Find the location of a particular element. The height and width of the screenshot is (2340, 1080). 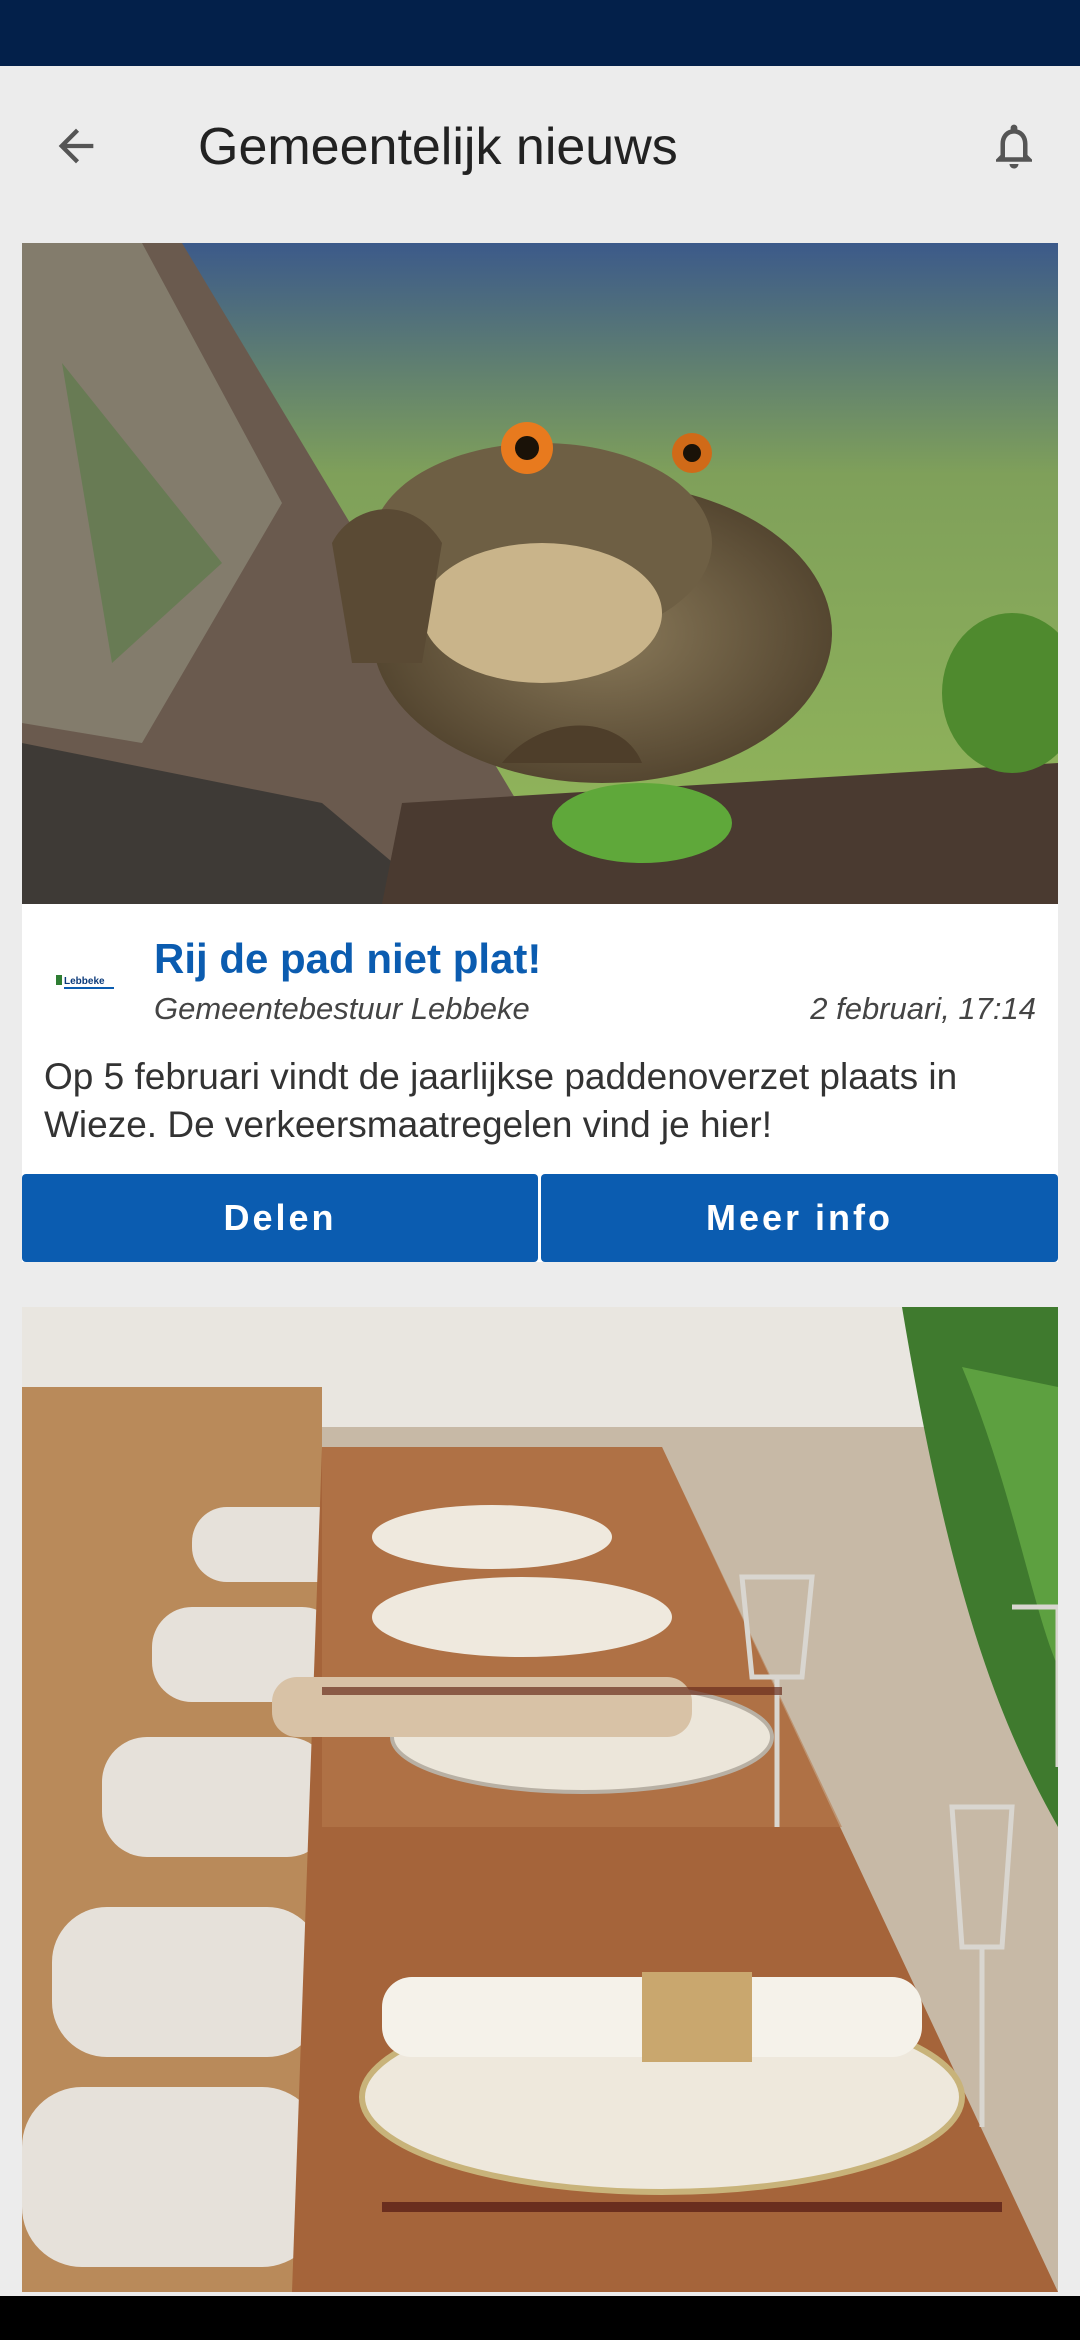

more-info-button: Meer info is located at coordinates (799, 1218).